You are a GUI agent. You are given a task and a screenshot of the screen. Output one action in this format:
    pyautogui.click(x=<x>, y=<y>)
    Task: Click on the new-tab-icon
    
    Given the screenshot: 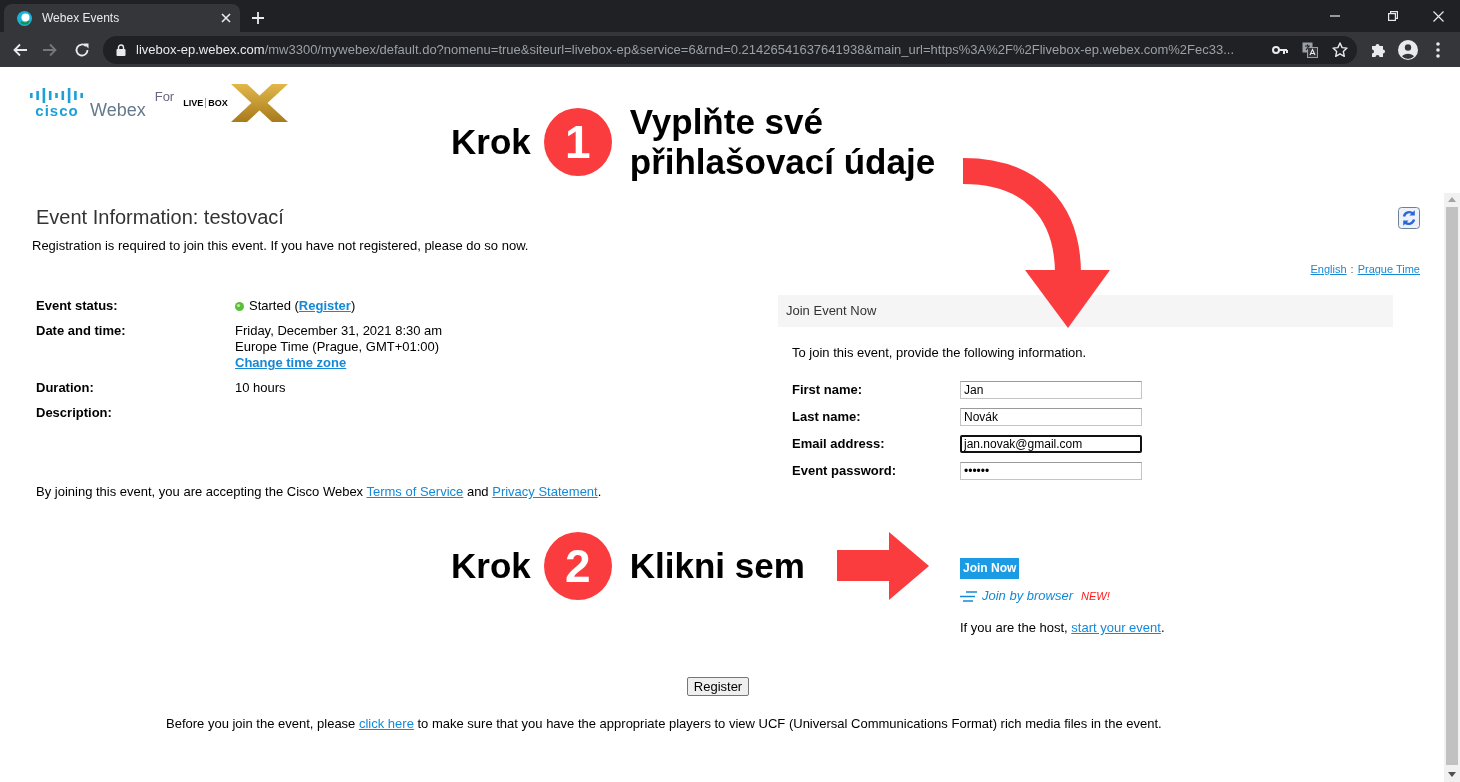 What is the action you would take?
    pyautogui.click(x=258, y=18)
    